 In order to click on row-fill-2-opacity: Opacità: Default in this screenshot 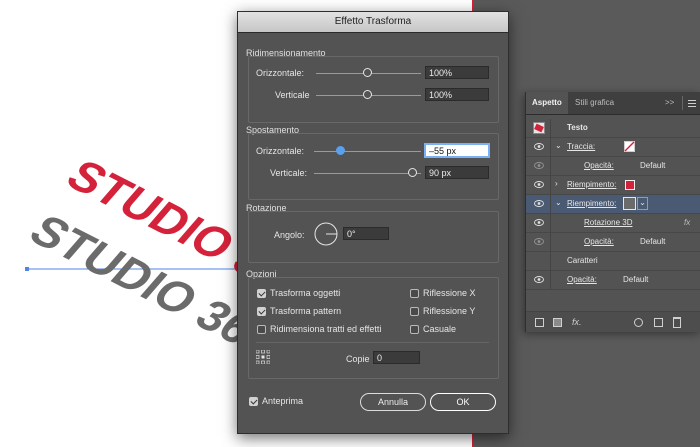, I will do `click(613, 242)`.